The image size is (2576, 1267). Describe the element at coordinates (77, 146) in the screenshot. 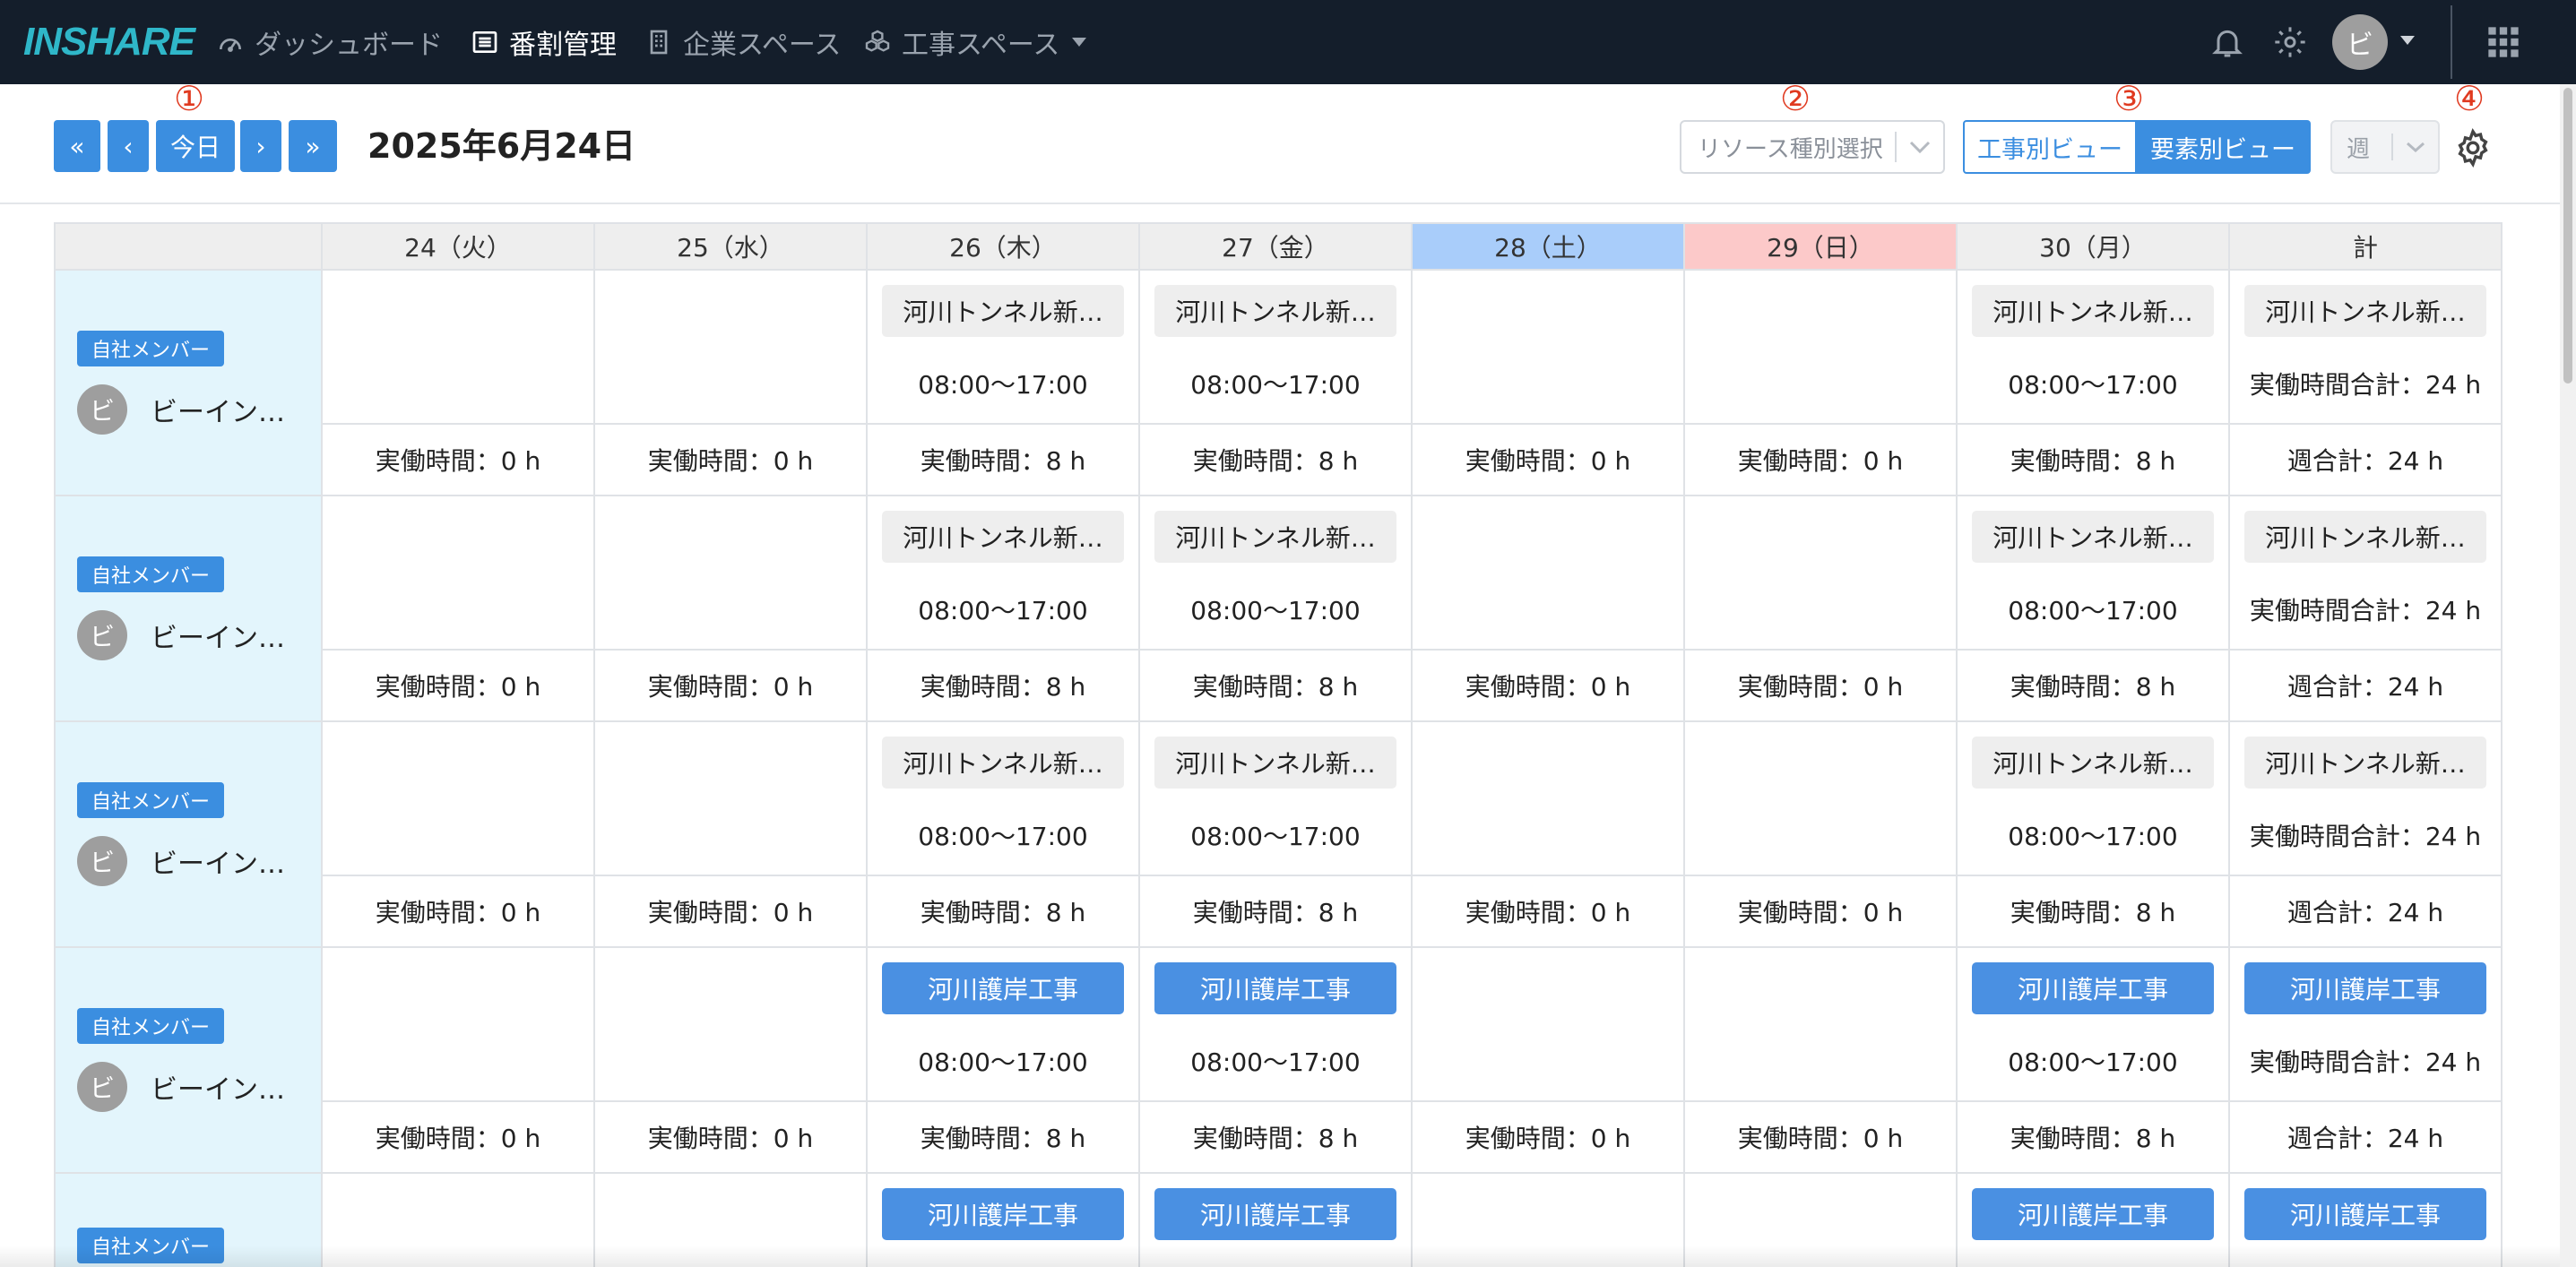

I see `first-page-button: «` at that location.